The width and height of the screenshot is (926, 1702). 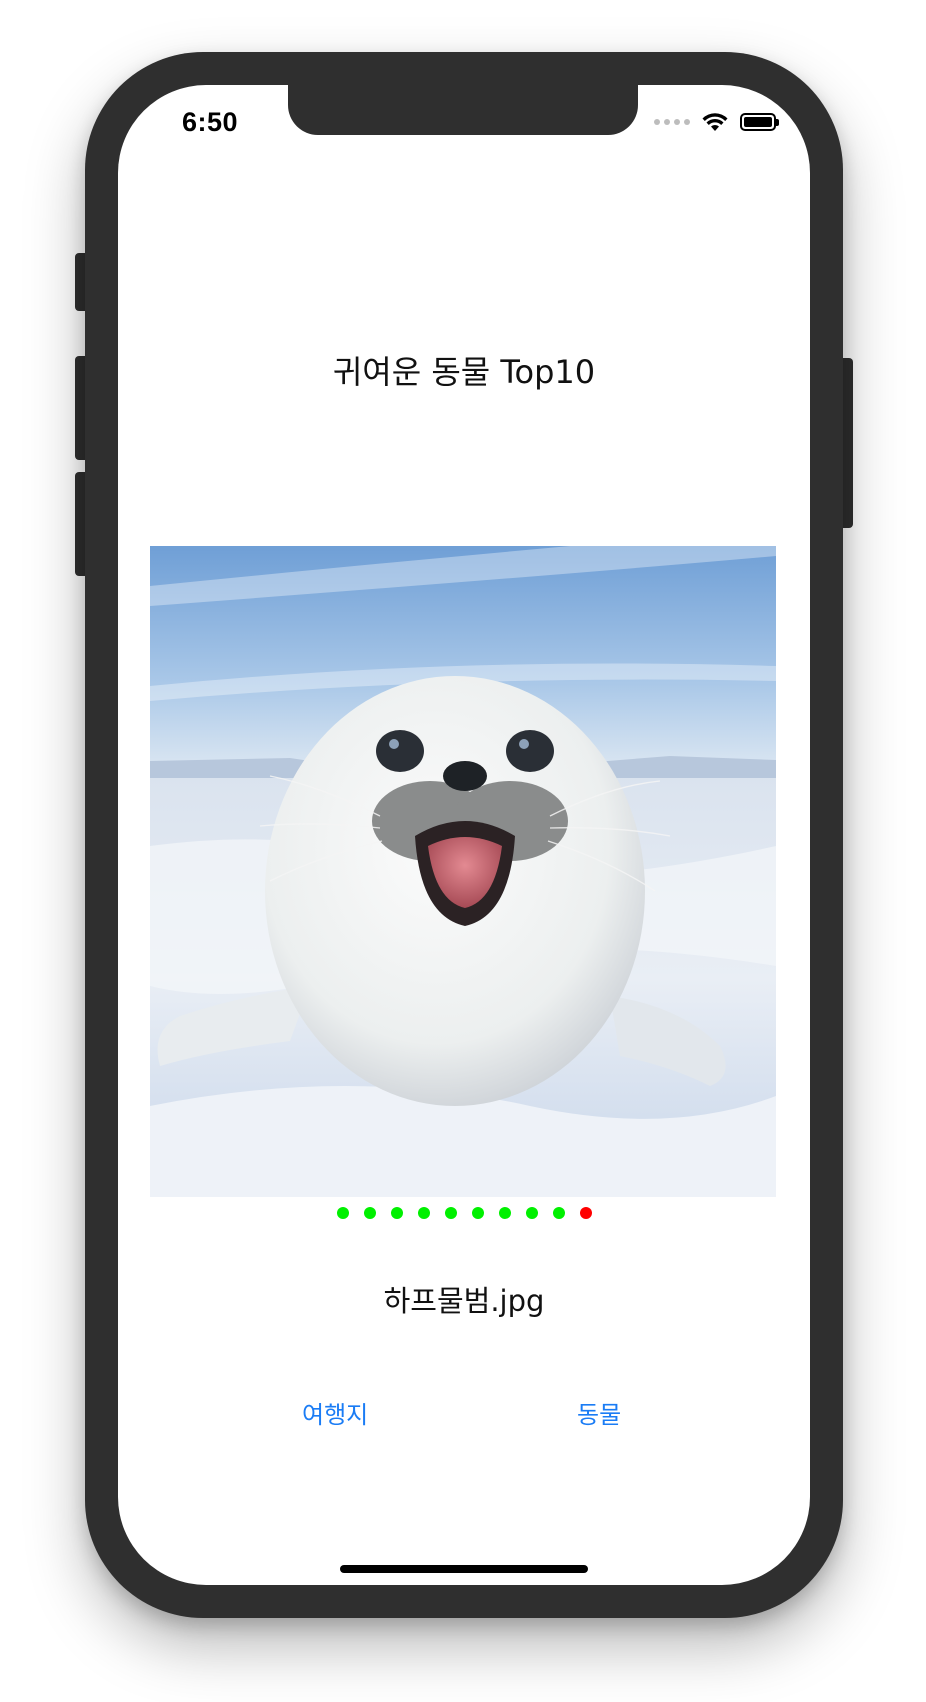 I want to click on status-icons, so click(x=716, y=122).